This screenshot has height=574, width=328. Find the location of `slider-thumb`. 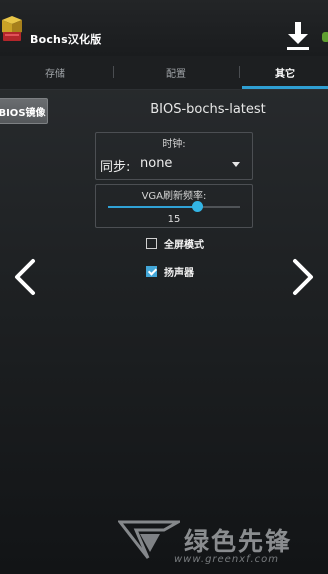

slider-thumb is located at coordinates (197, 206).